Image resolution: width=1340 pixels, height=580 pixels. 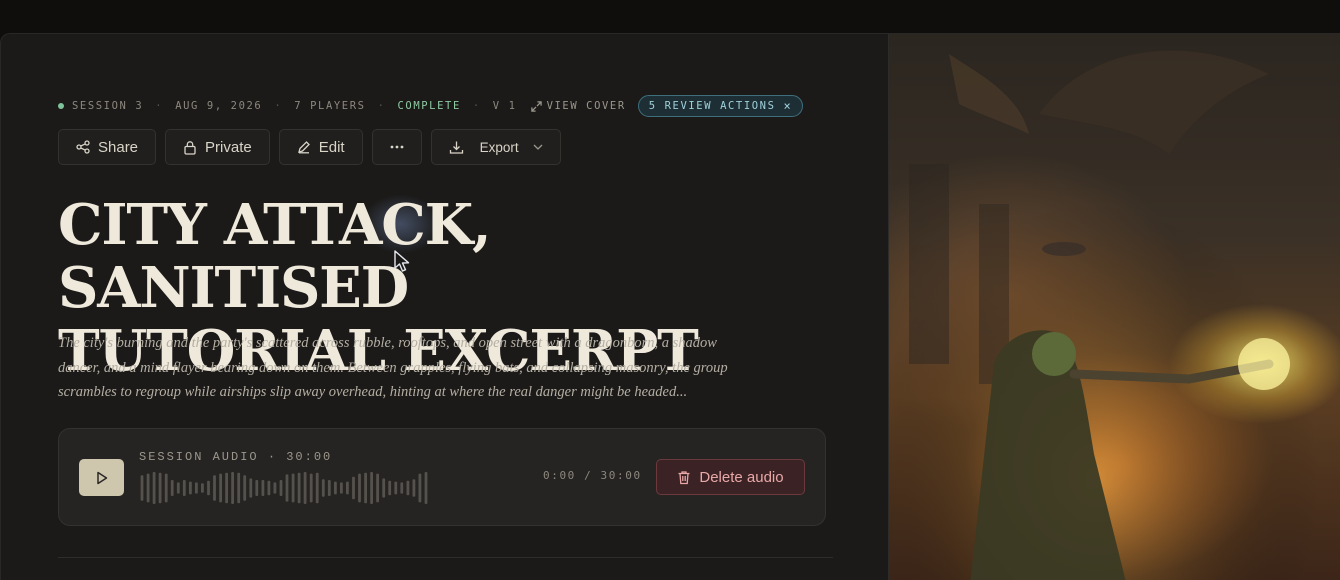 I want to click on version-label: V 1, so click(x=504, y=106).